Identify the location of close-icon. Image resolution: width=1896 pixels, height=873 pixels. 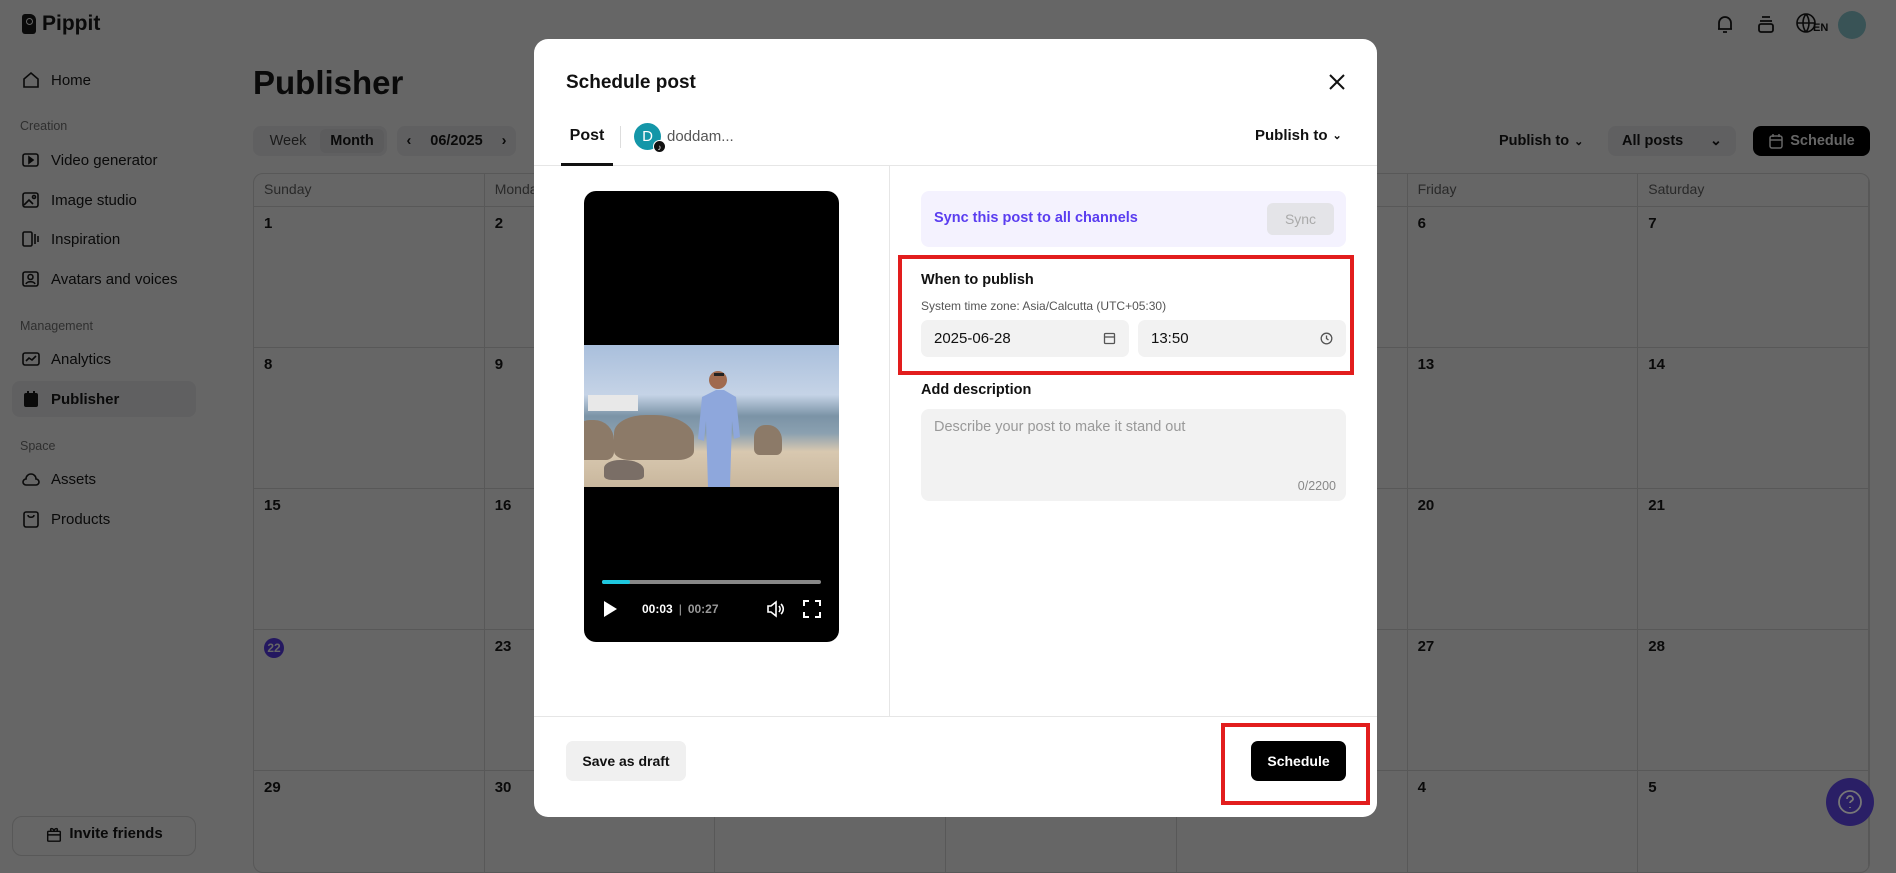
(1337, 82).